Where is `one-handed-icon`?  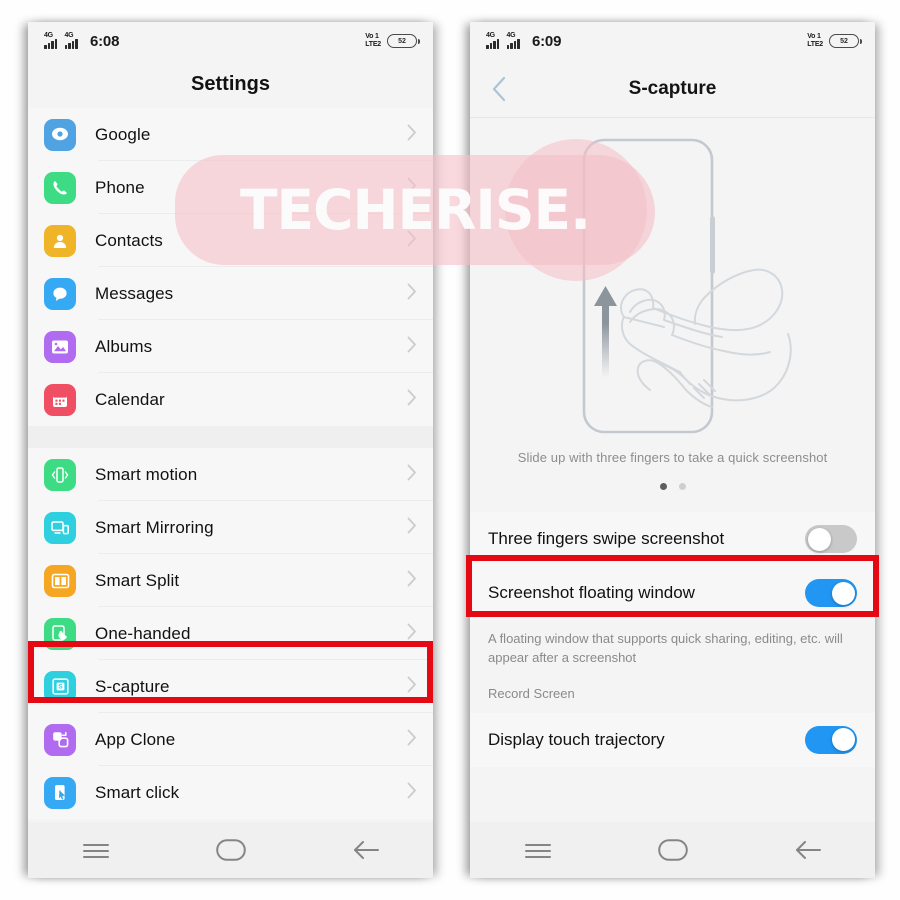
one-handed-icon is located at coordinates (60, 633).